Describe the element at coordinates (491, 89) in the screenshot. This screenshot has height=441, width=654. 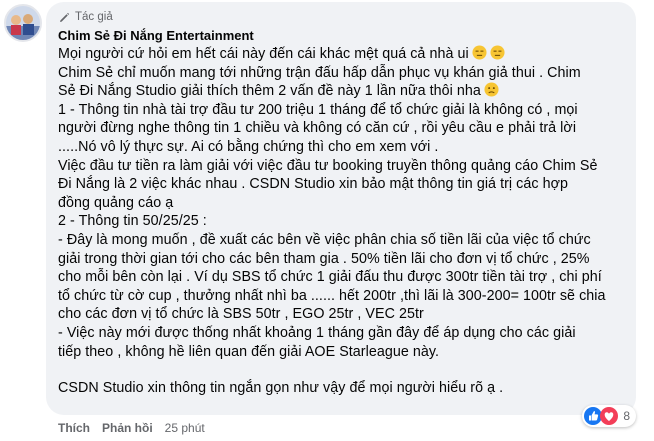
I see `slightly-frowning-face-icon` at that location.